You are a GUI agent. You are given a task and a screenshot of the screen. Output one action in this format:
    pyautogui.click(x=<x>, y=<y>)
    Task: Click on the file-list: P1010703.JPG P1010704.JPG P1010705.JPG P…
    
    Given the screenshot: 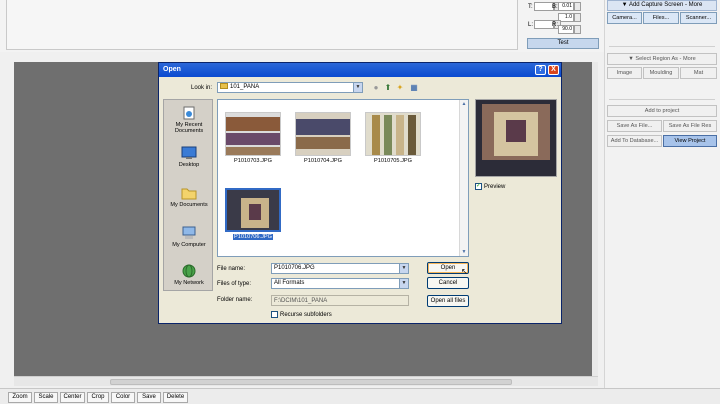 What is the action you would take?
    pyautogui.click(x=343, y=178)
    